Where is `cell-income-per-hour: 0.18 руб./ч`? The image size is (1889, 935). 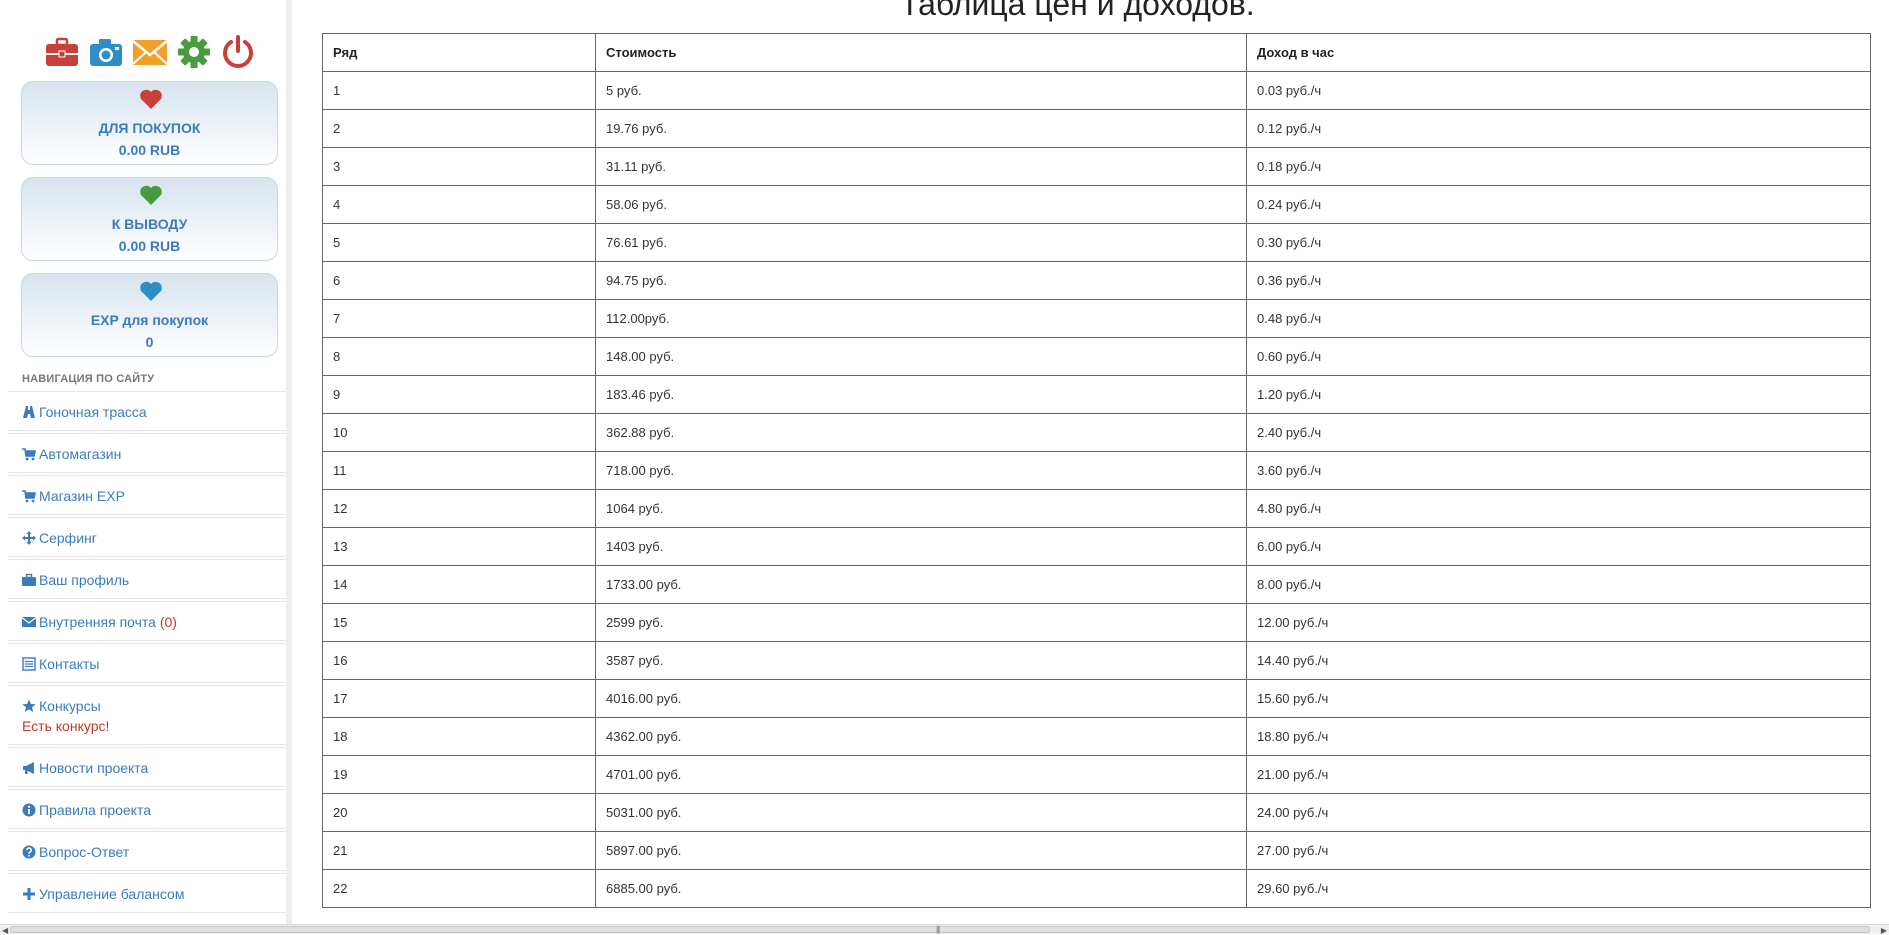 cell-income-per-hour: 0.18 руб./ч is located at coordinates (1558, 166).